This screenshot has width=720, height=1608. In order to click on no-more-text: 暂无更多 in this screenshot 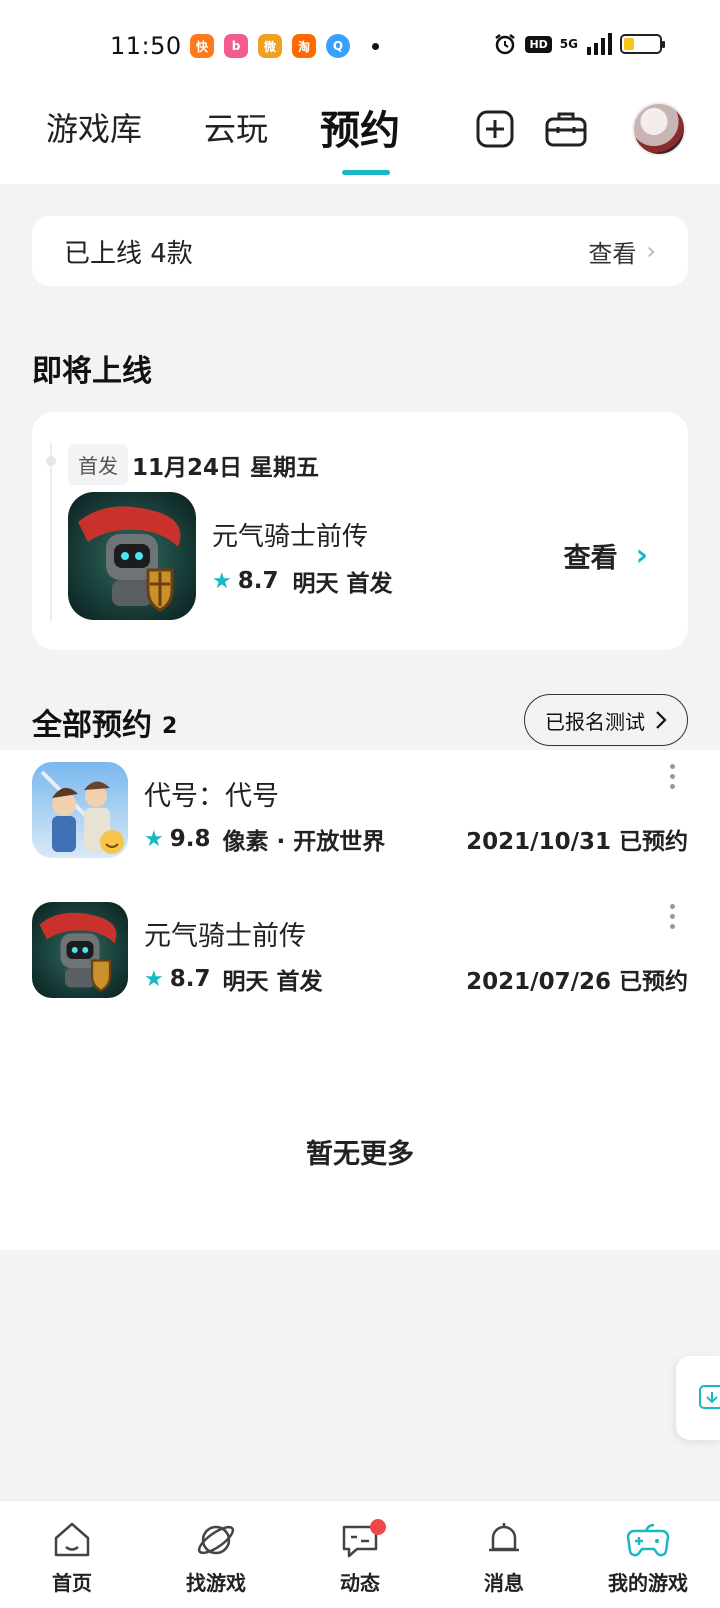, I will do `click(360, 1154)`.